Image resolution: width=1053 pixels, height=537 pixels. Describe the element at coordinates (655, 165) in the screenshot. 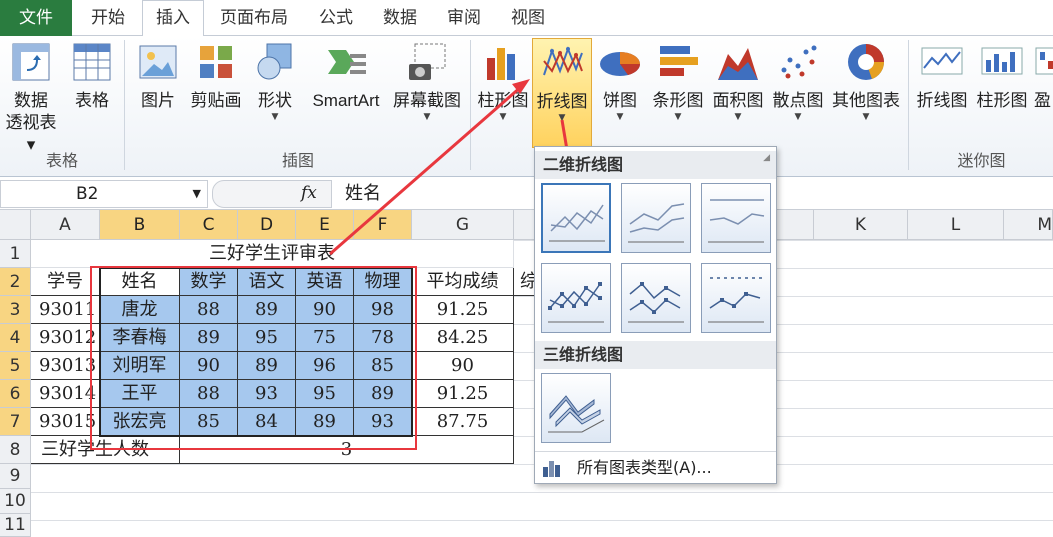

I see `section-2d-line: 二维折线图` at that location.